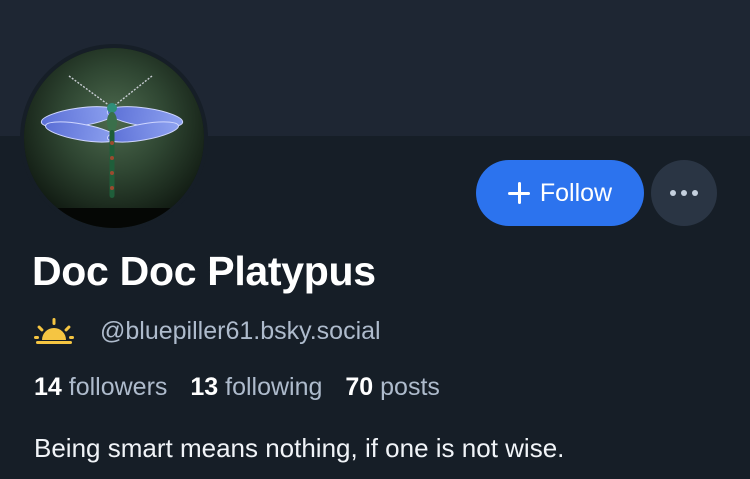 The height and width of the screenshot is (479, 750). I want to click on handle-row: @bluepiller61.bsky.social, so click(207, 331).